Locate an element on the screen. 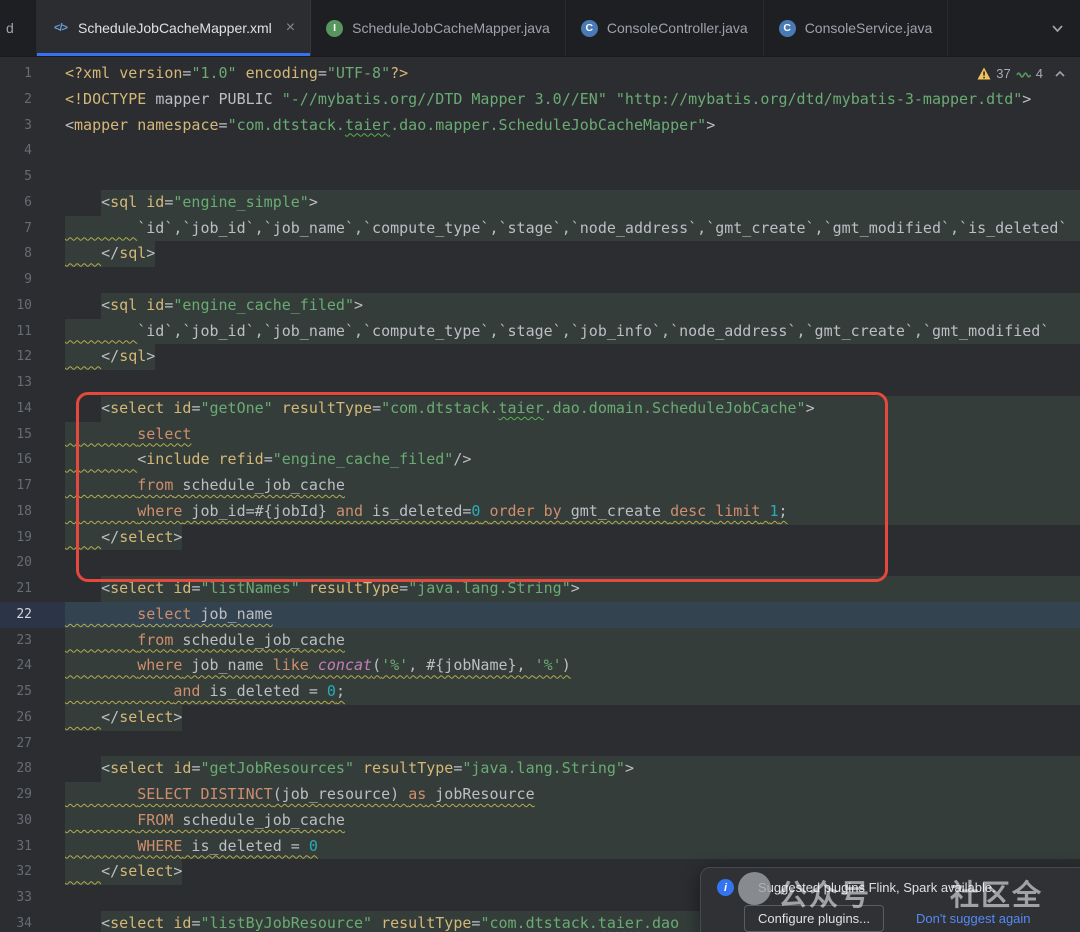  line-number: 7 is located at coordinates (28, 228).